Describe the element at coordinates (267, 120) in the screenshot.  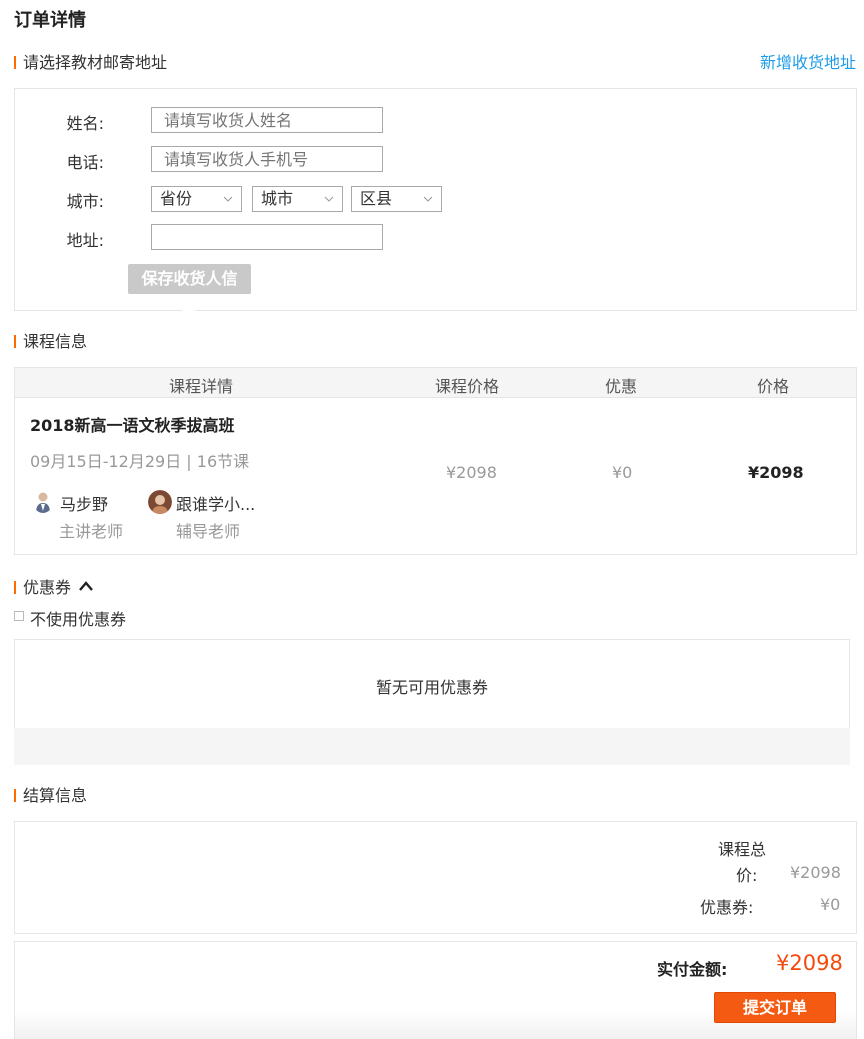
I see `name-input` at that location.